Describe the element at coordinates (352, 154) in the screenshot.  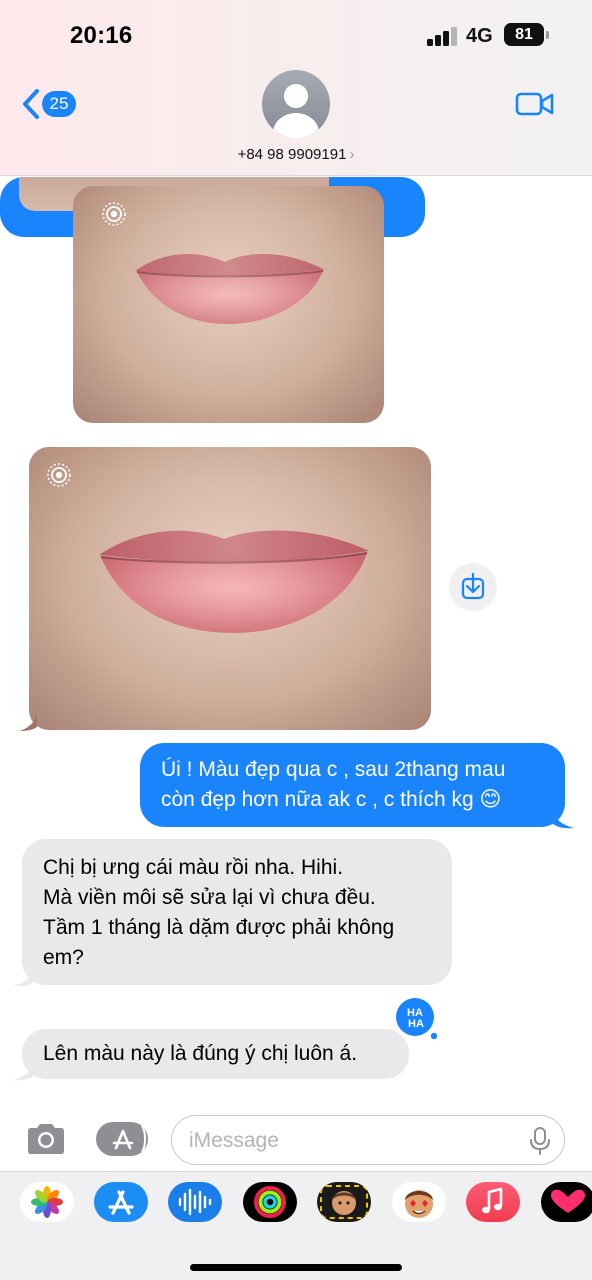
I see `chevron-right-icon: ›` at that location.